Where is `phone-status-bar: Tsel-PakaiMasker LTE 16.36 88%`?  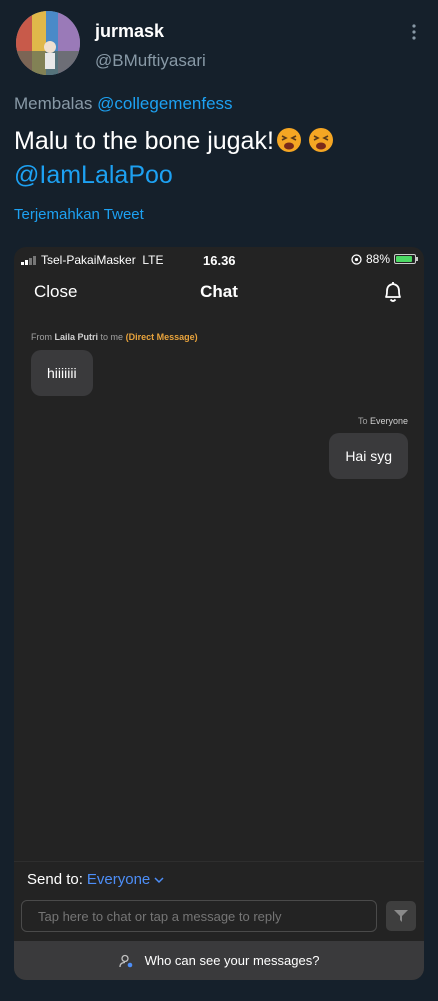
phone-status-bar: Tsel-PakaiMasker LTE 16.36 88% is located at coordinates (219, 260).